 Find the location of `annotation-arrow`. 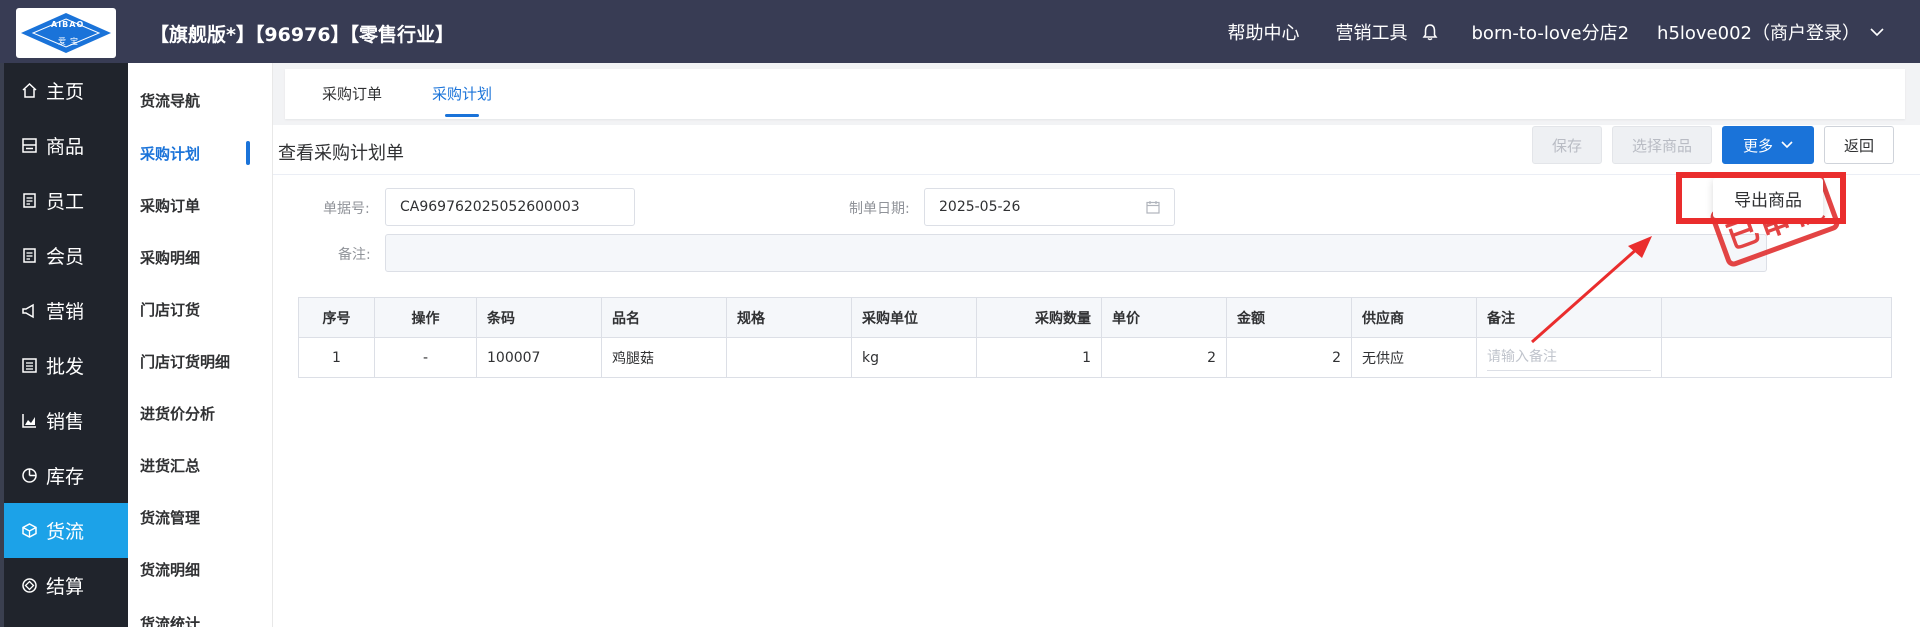

annotation-arrow is located at coordinates (1591, 290).